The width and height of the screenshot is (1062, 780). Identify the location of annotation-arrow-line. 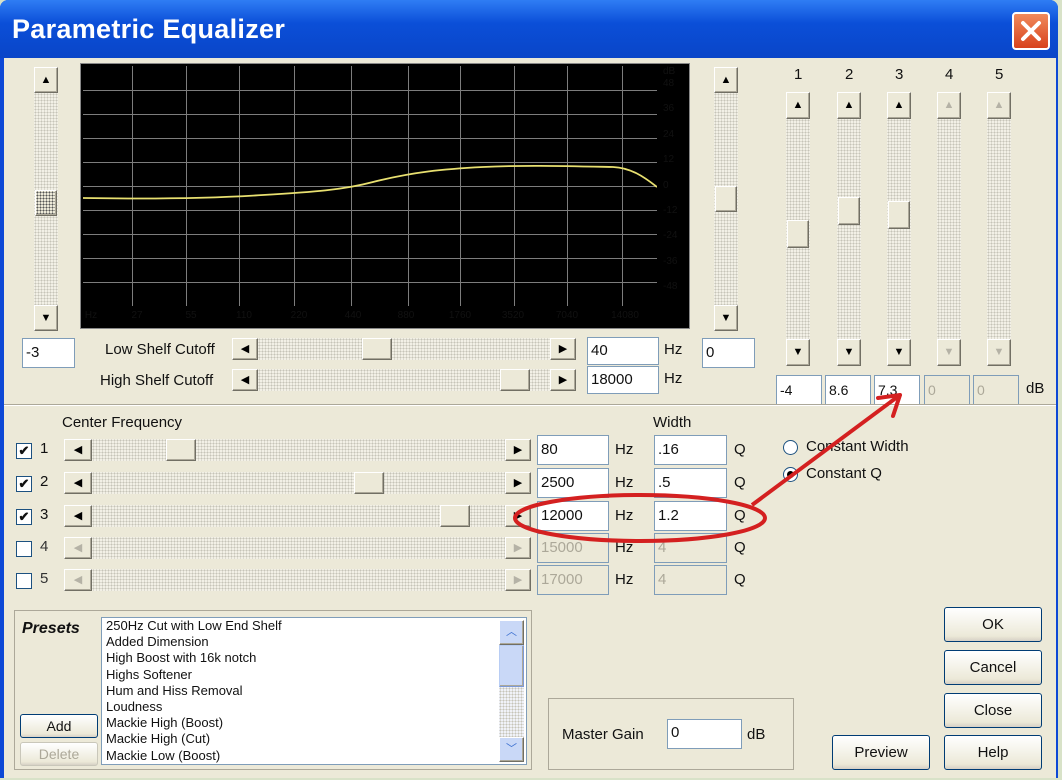
(826, 450).